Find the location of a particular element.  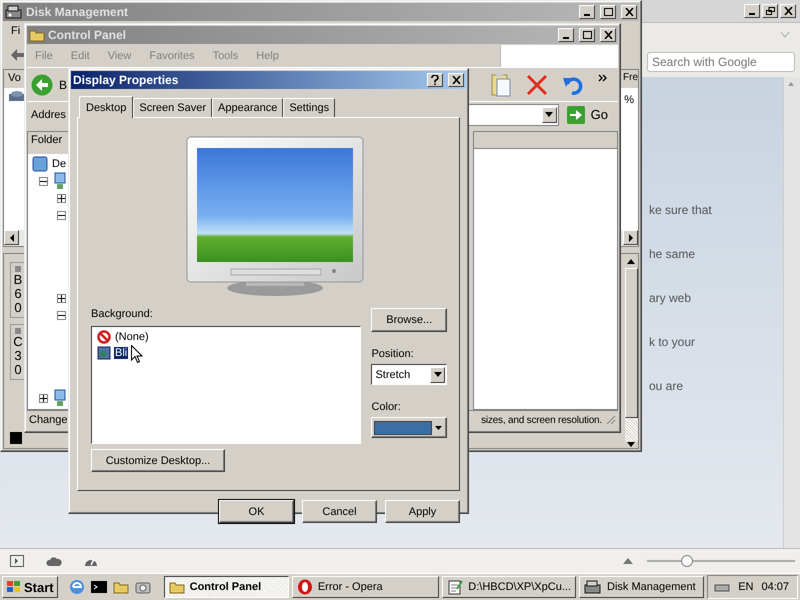

list-item: (None) is located at coordinates (132, 337).